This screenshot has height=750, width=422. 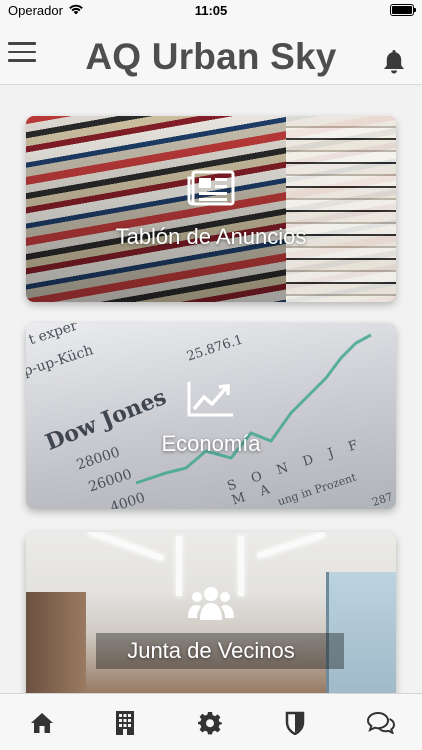 What do you see at coordinates (381, 723) in the screenshot?
I see `chat-bubbles-icon` at bounding box center [381, 723].